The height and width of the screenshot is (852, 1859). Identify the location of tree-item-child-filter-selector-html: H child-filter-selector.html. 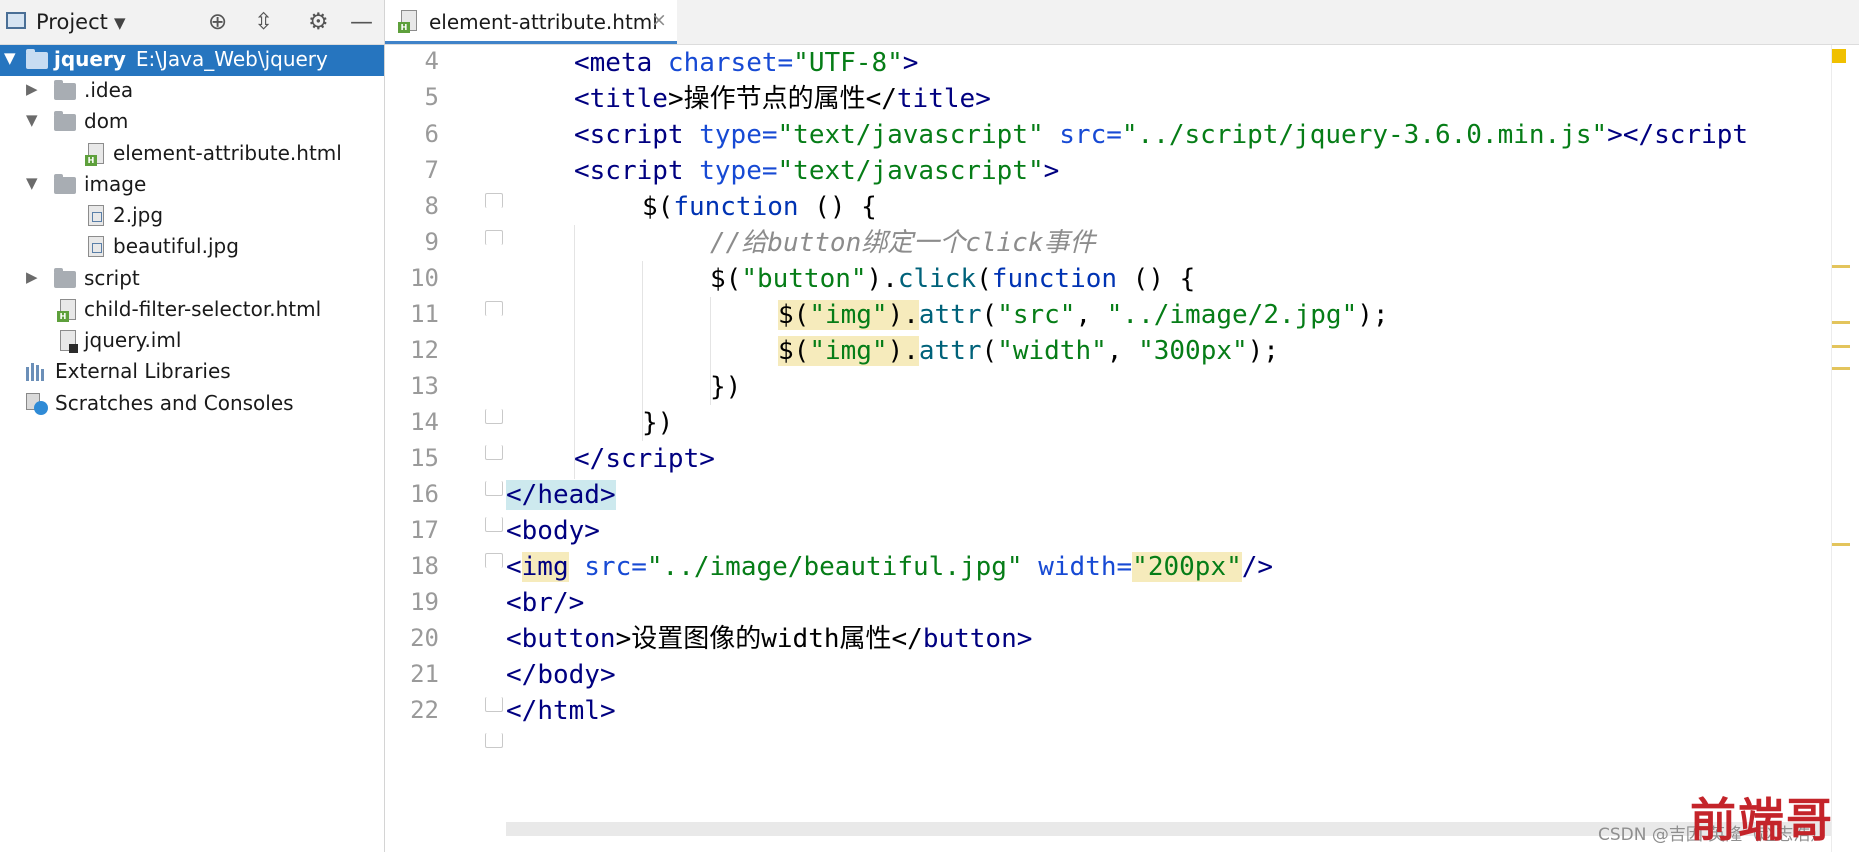
(192, 310).